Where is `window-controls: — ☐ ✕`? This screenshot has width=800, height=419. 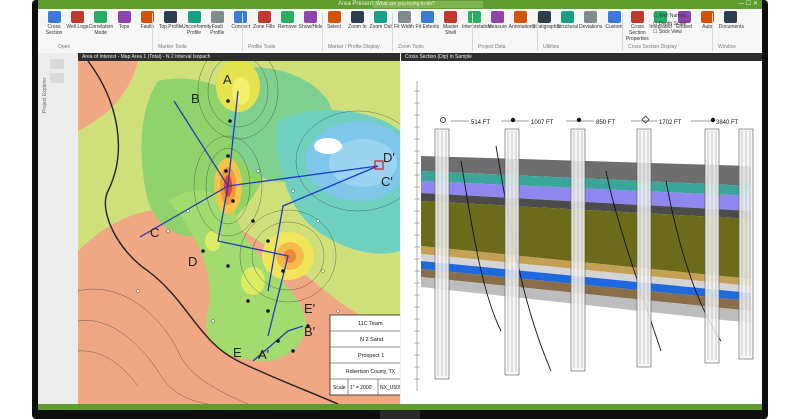 window-controls: — ☐ ✕ is located at coordinates (748, 4).